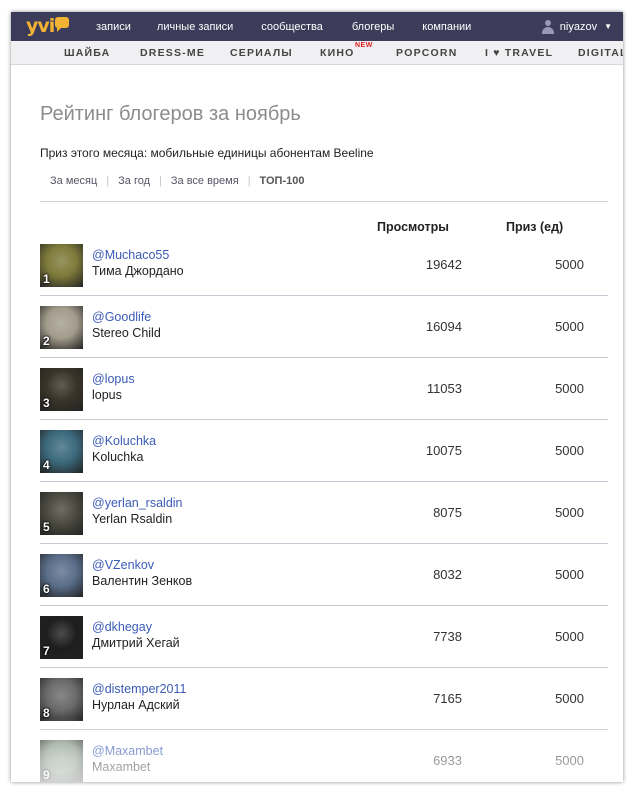 The height and width of the screenshot is (795, 641). What do you see at coordinates (447, 512) in the screenshot?
I see `views-count: 8075` at bounding box center [447, 512].